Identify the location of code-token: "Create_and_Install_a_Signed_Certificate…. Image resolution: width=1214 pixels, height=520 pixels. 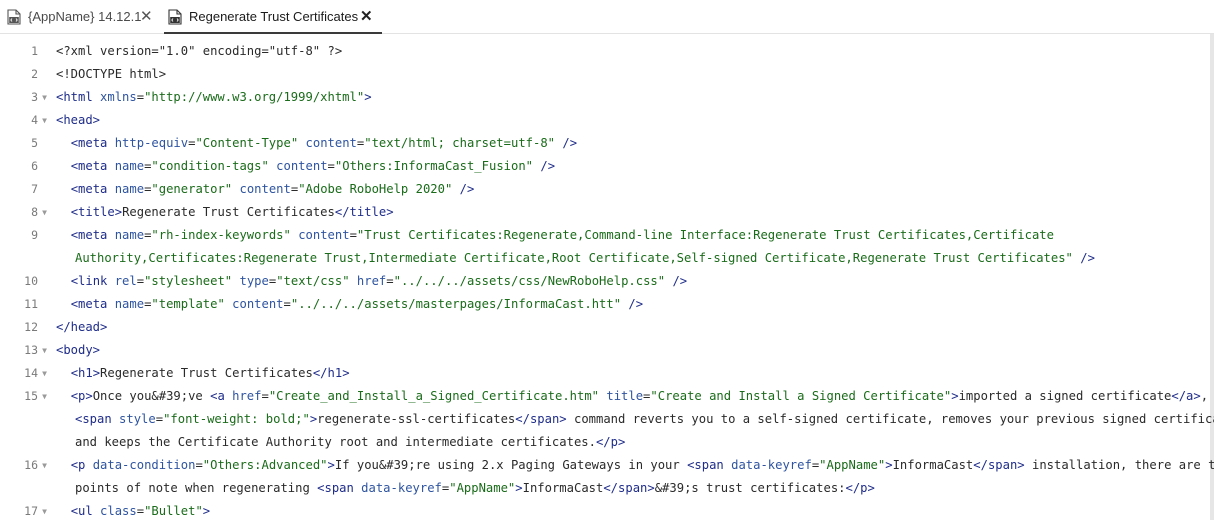
(434, 396).